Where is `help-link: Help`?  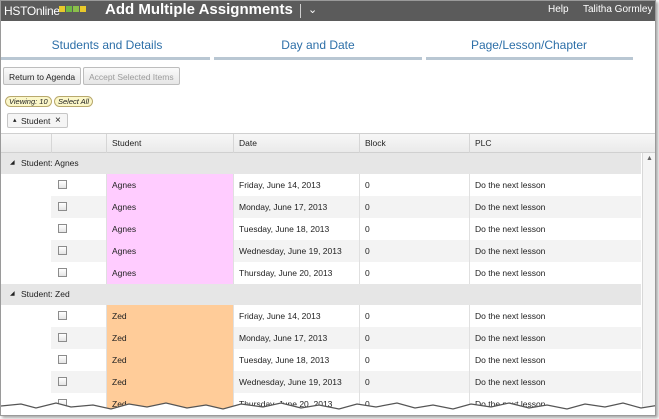
help-link: Help is located at coordinates (558, 9).